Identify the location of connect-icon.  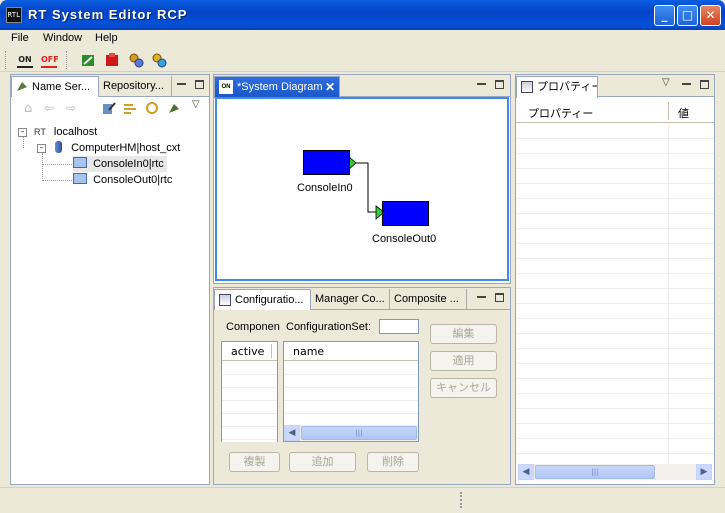
(174, 109).